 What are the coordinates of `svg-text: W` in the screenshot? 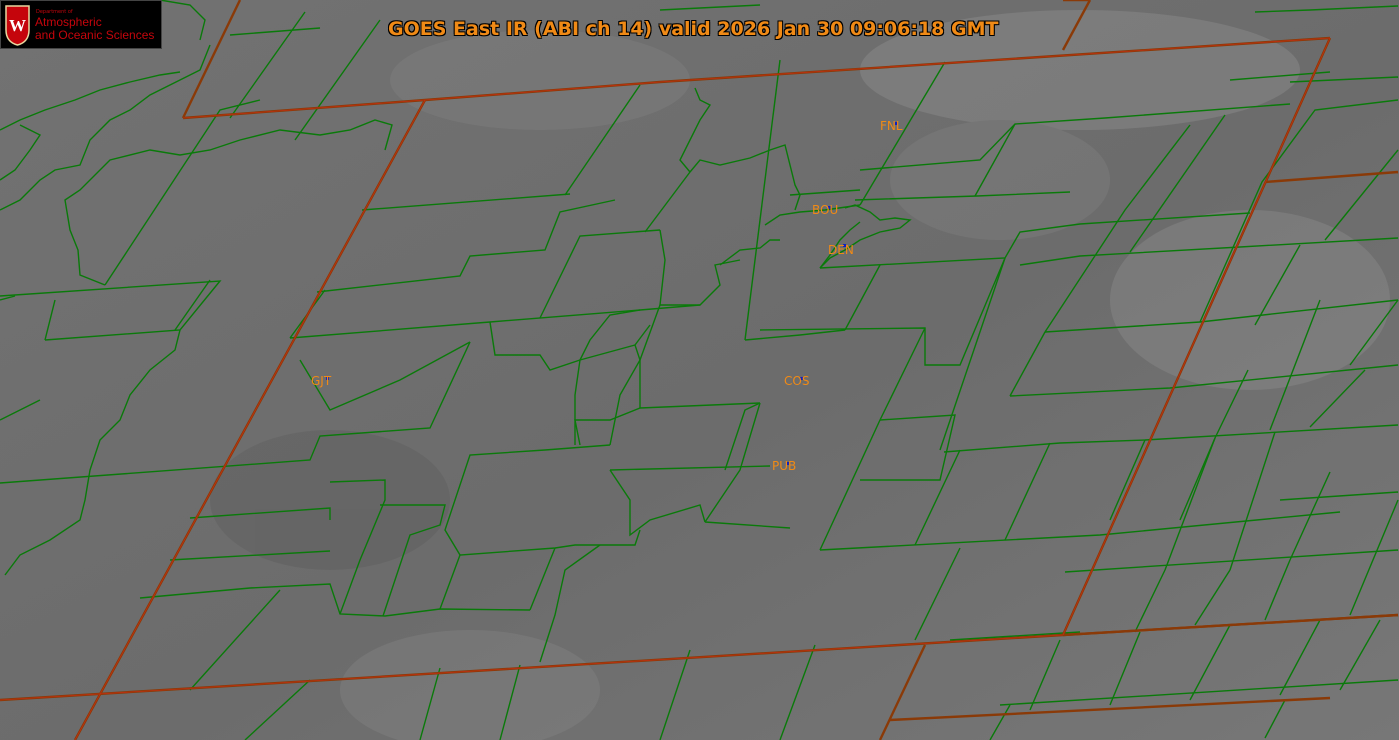 It's located at (17, 25).